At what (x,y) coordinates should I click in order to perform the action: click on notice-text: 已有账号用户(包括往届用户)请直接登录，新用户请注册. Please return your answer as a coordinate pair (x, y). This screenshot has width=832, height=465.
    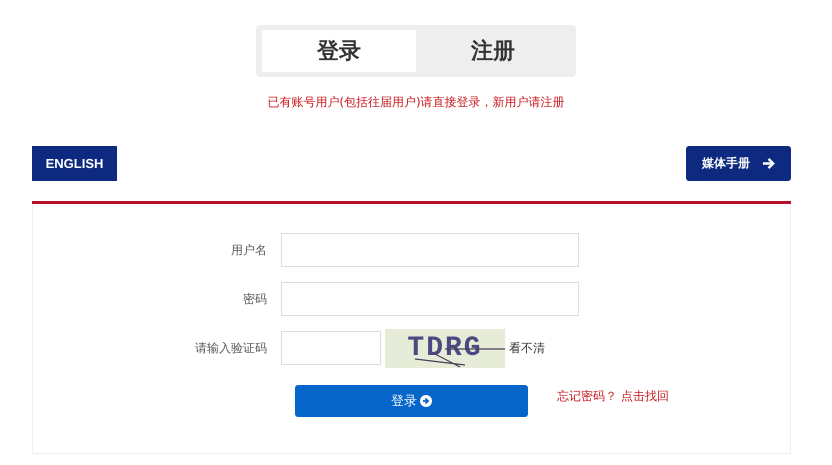
    Looking at the image, I should click on (416, 102).